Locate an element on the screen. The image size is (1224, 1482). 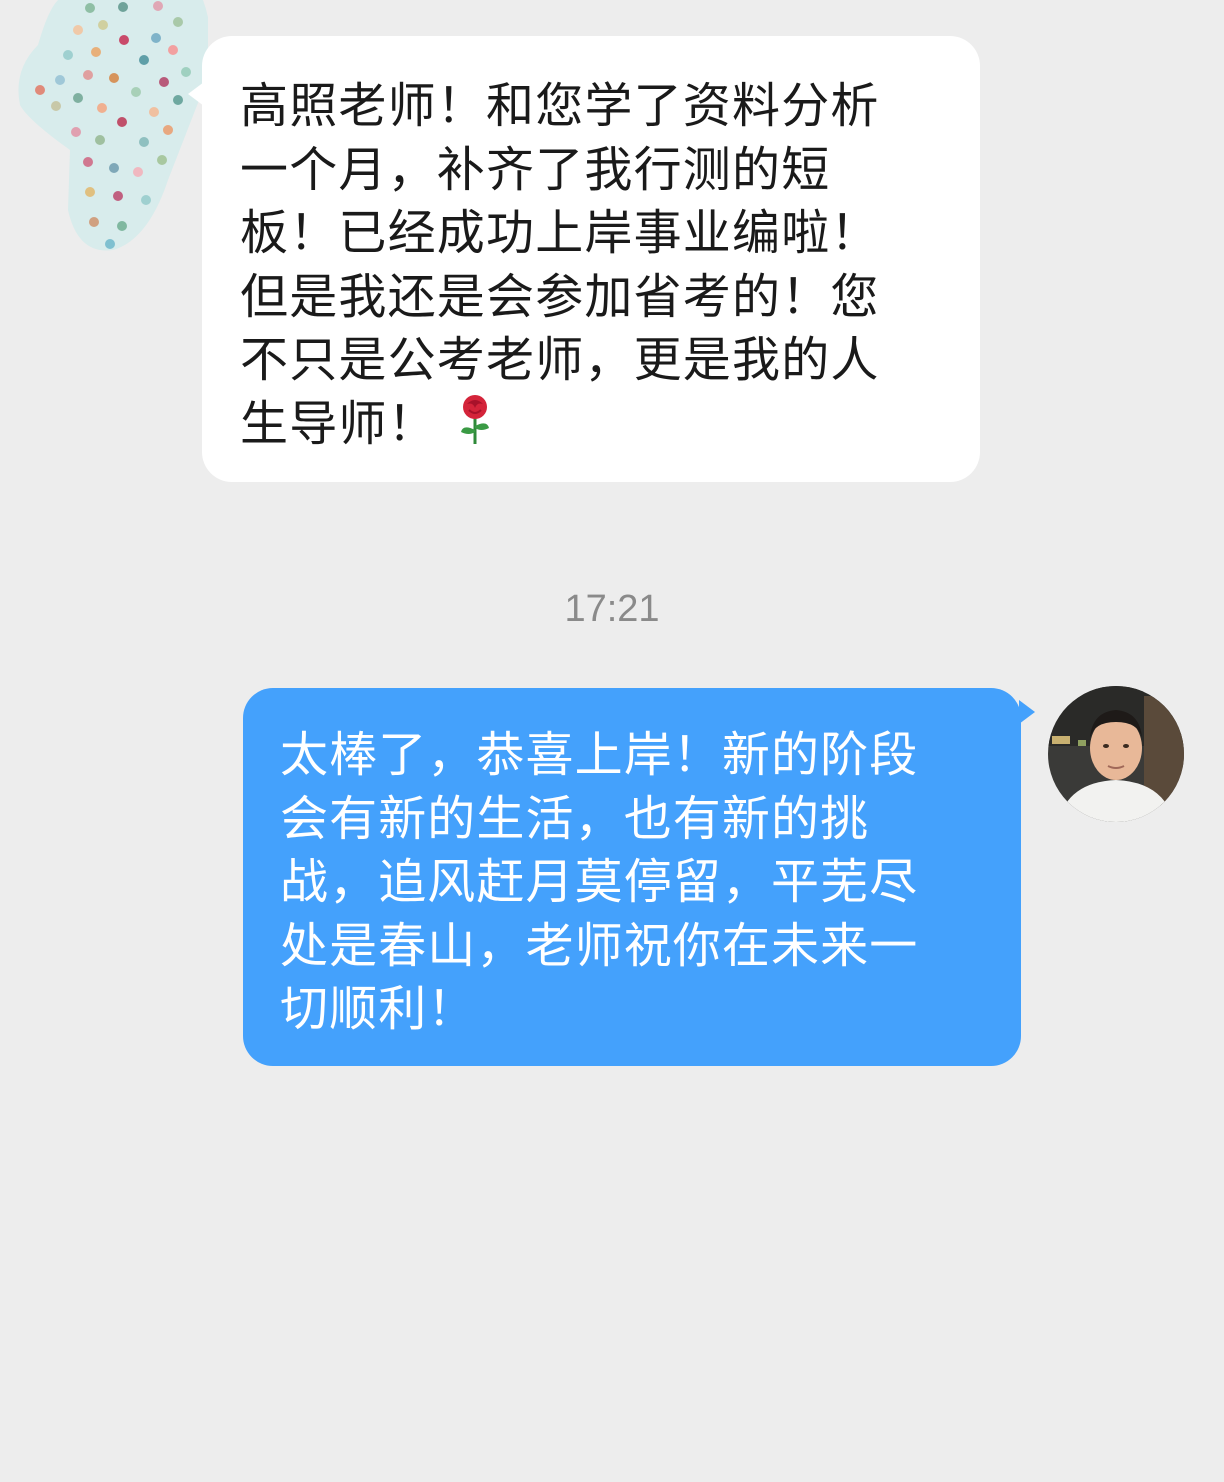
message-timestamp: 17:21 is located at coordinates (612, 609).